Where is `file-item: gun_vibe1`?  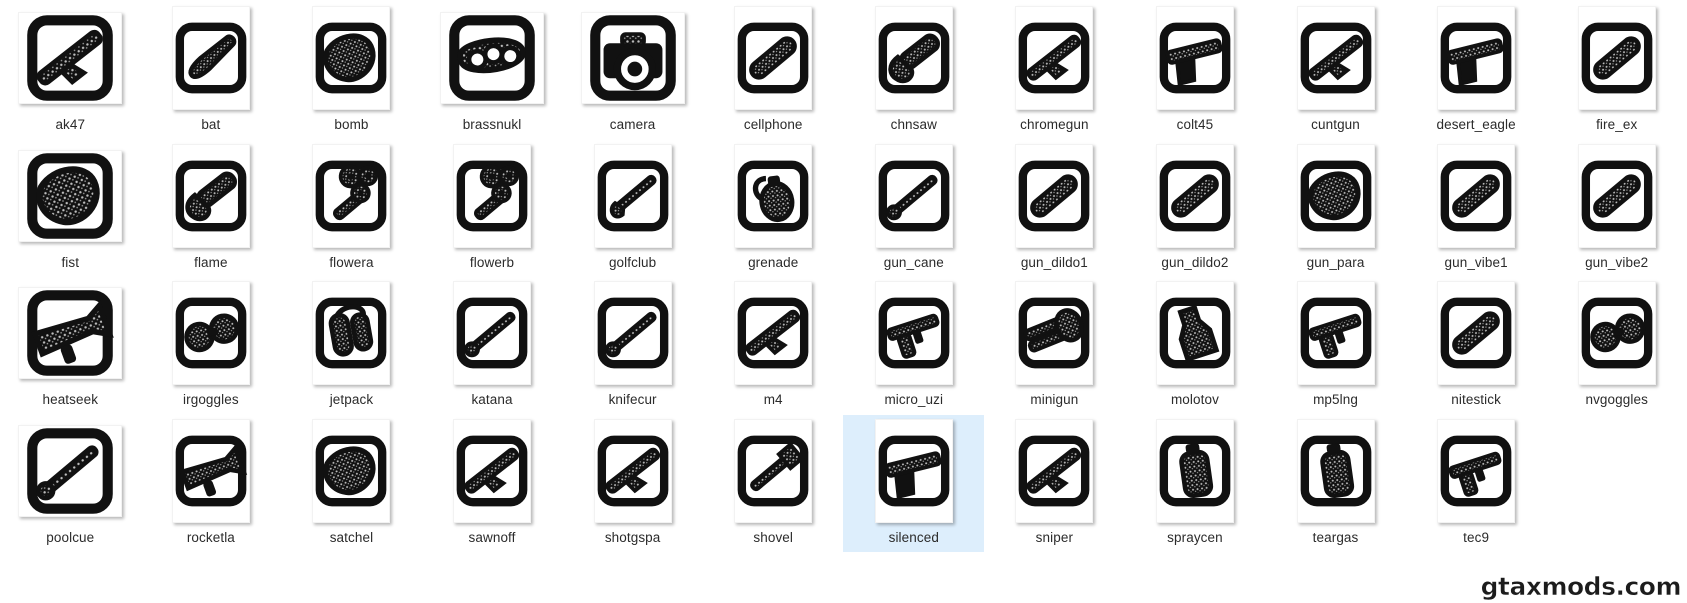 file-item: gun_vibe1 is located at coordinates (1476, 209).